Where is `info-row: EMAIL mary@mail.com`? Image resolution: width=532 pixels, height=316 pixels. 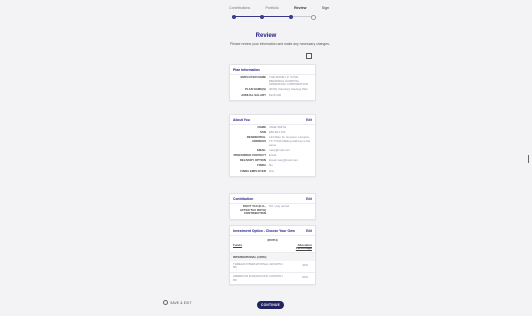
info-row: EMAIL mary@mail.com is located at coordinates (272, 150).